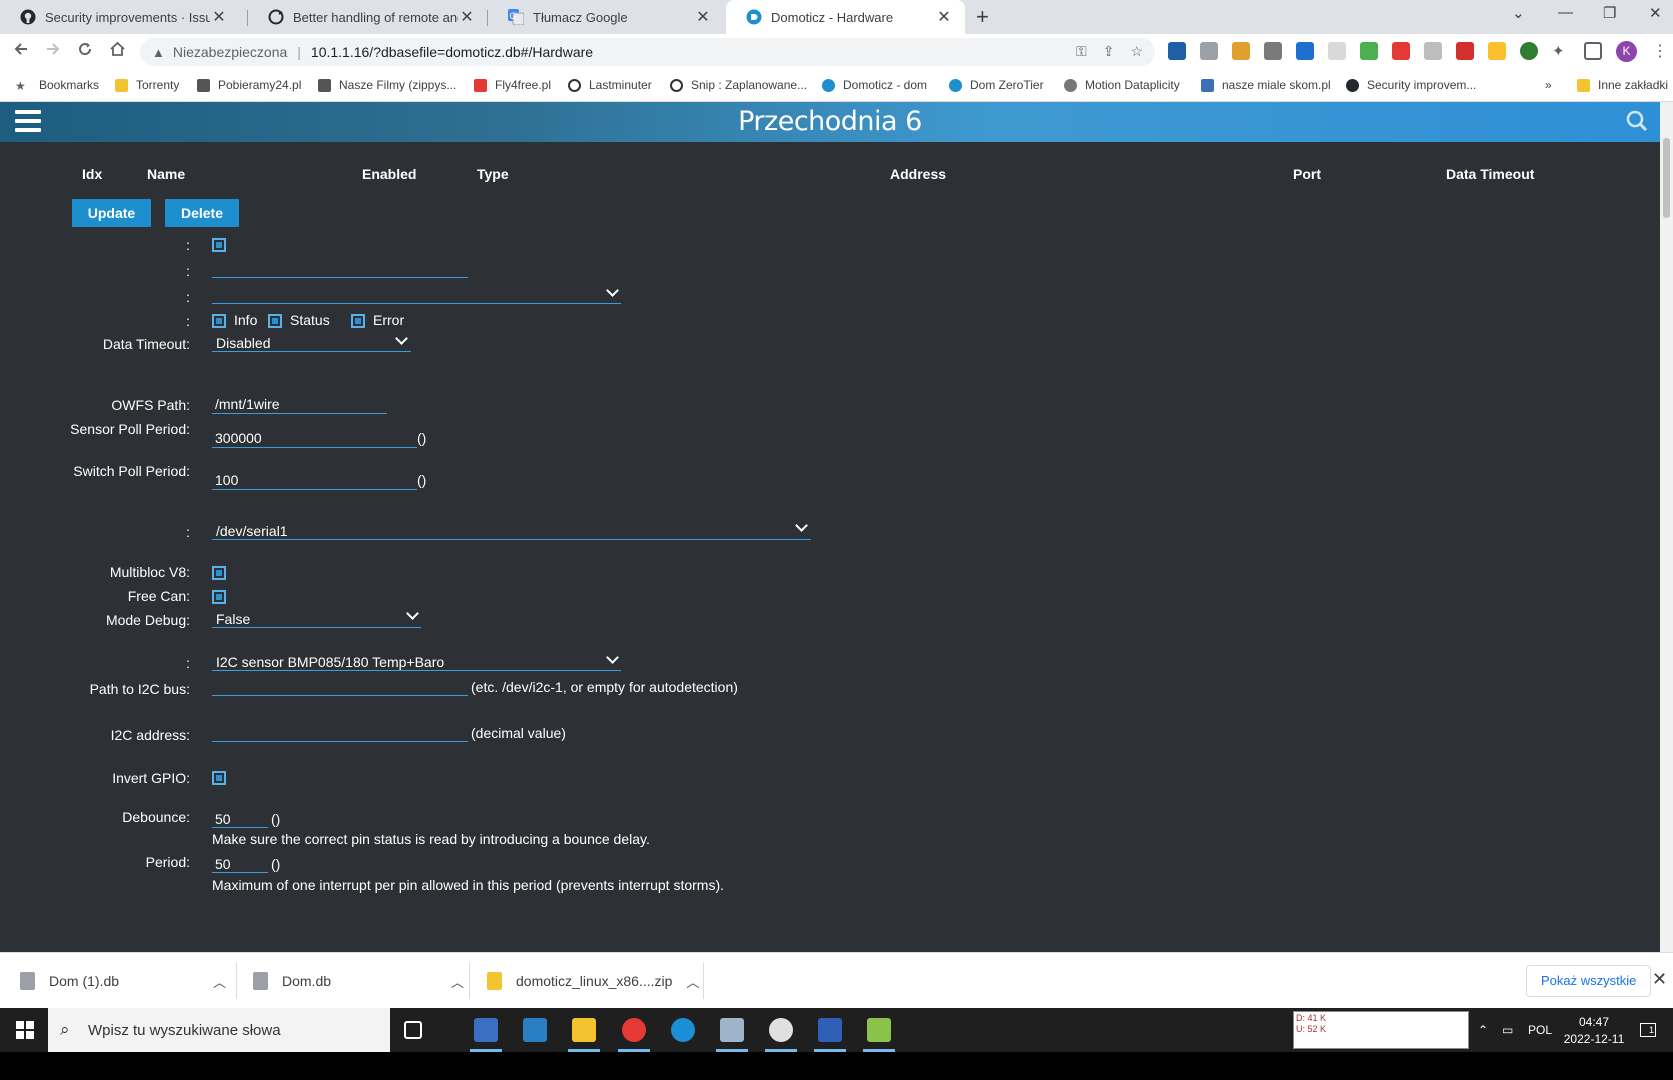 Image resolution: width=1673 pixels, height=1080 pixels. I want to click on network-monitor-widget: D: 41 K U: 52 K, so click(1381, 1030).